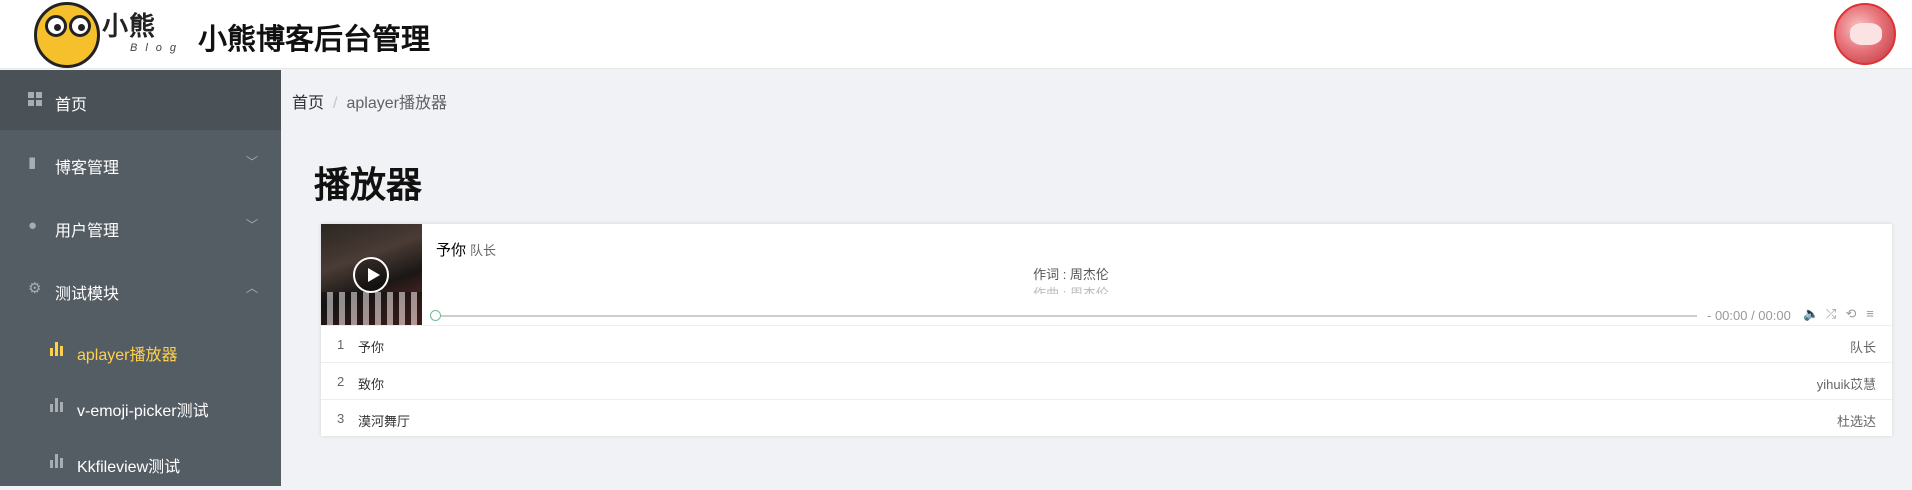 The height and width of the screenshot is (490, 1912). Describe the element at coordinates (1749, 315) in the screenshot. I see `time-display: - 00:00 / 00:00` at that location.